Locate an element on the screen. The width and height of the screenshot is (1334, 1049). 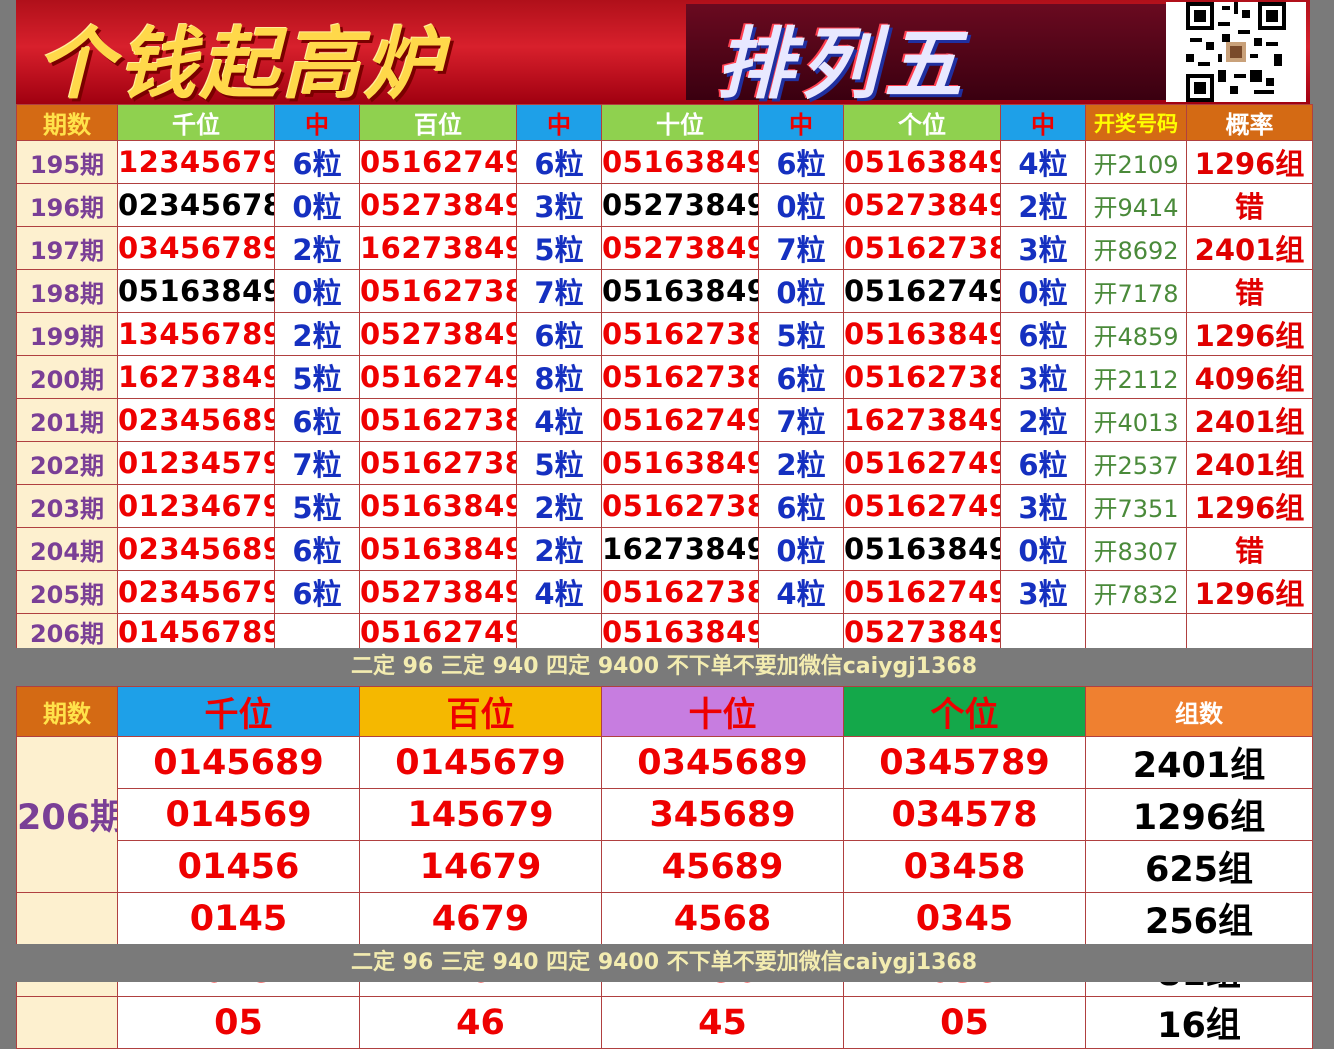
thousands-set-cell: 014569 is located at coordinates (238, 814).